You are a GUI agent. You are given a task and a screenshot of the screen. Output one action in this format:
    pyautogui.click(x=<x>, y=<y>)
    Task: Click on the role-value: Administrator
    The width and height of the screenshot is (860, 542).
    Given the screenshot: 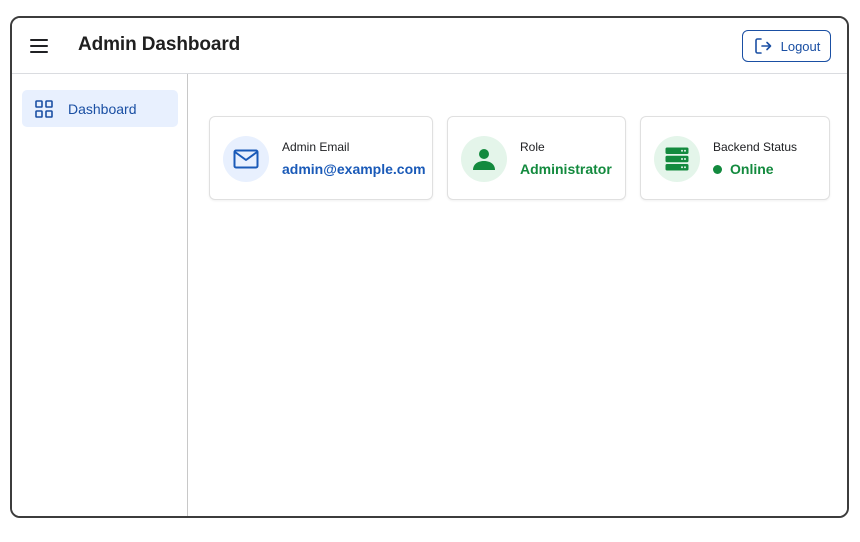 What is the action you would take?
    pyautogui.click(x=566, y=169)
    